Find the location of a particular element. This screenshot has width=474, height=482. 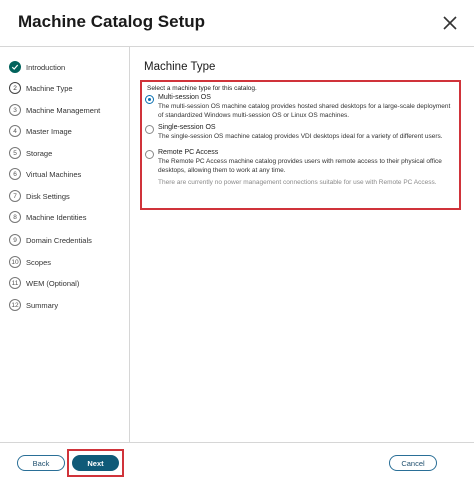

section-title: Machine Type is located at coordinates (180, 67).